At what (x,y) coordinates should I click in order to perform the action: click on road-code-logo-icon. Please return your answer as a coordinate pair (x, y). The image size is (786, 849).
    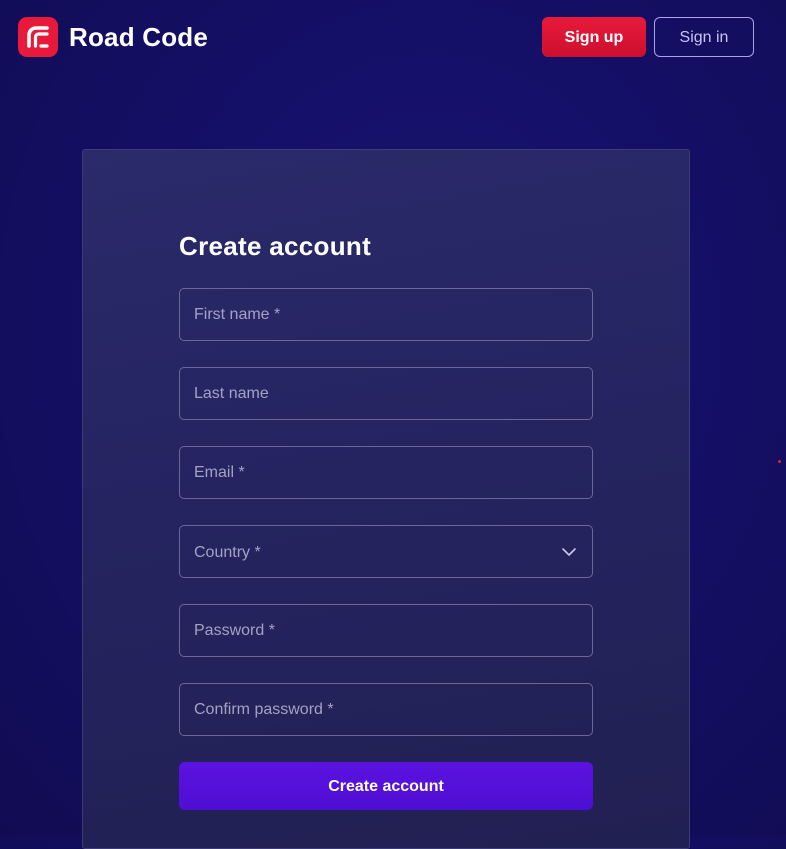
    Looking at the image, I should click on (38, 37).